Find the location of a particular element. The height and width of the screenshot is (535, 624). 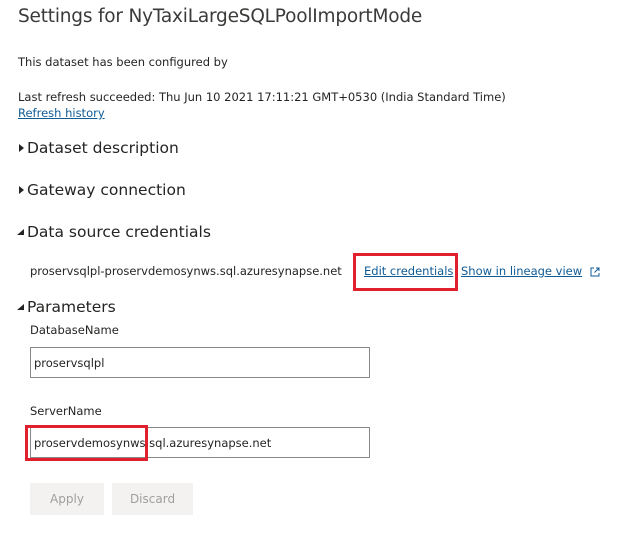

section-data-source-credentials: Data source credentials is located at coordinates (113, 232).